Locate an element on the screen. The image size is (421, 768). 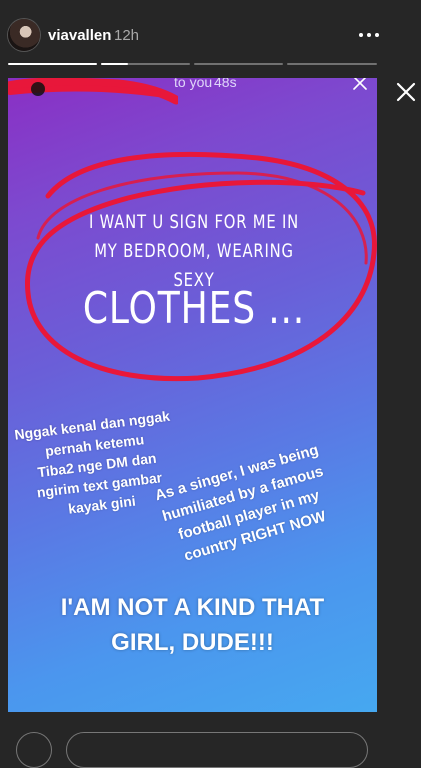
headline-line: I'AM NOT A KIND THAT is located at coordinates (192, 607).